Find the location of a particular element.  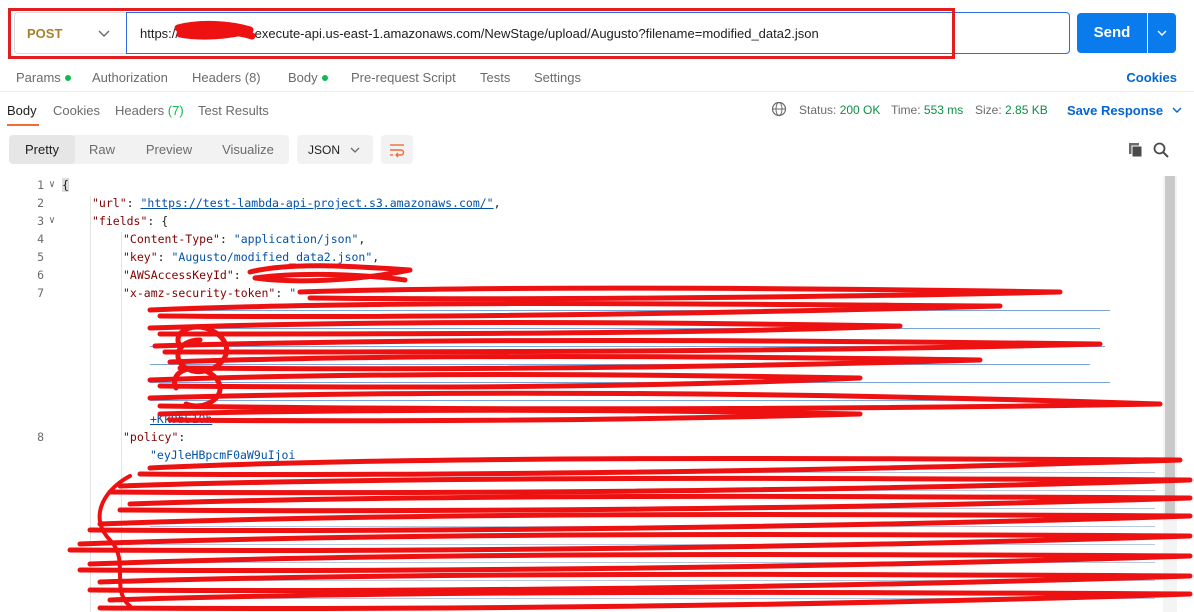

wrap-lines-button is located at coordinates (397, 149).